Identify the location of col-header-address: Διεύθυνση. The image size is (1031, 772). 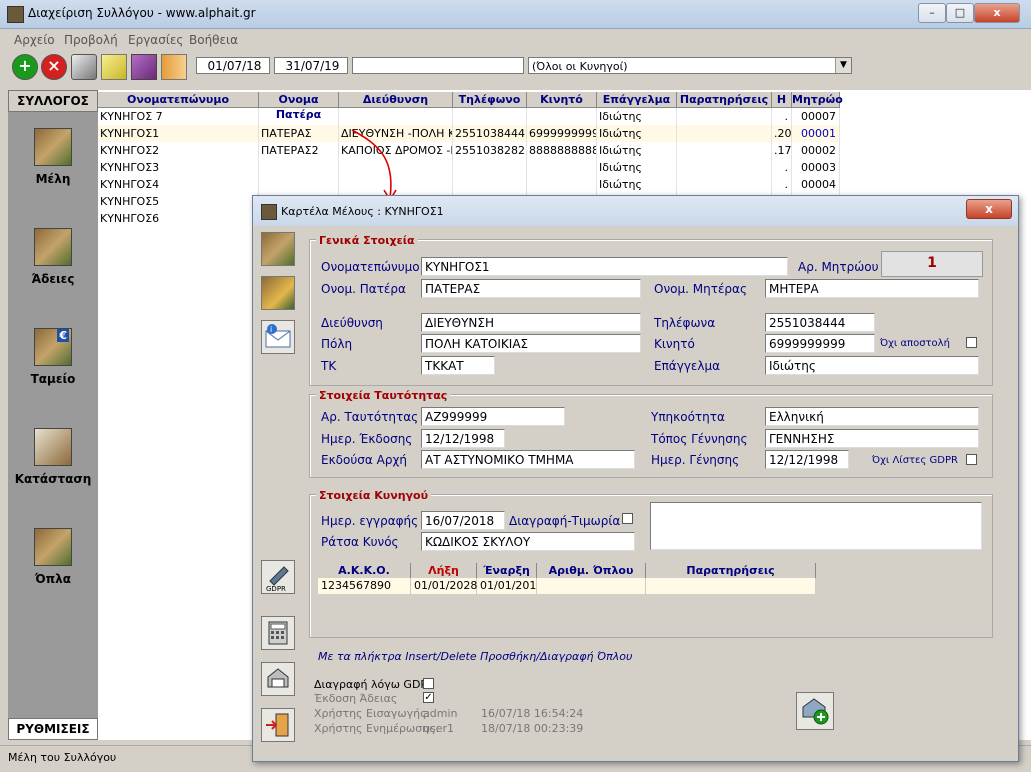
(396, 100).